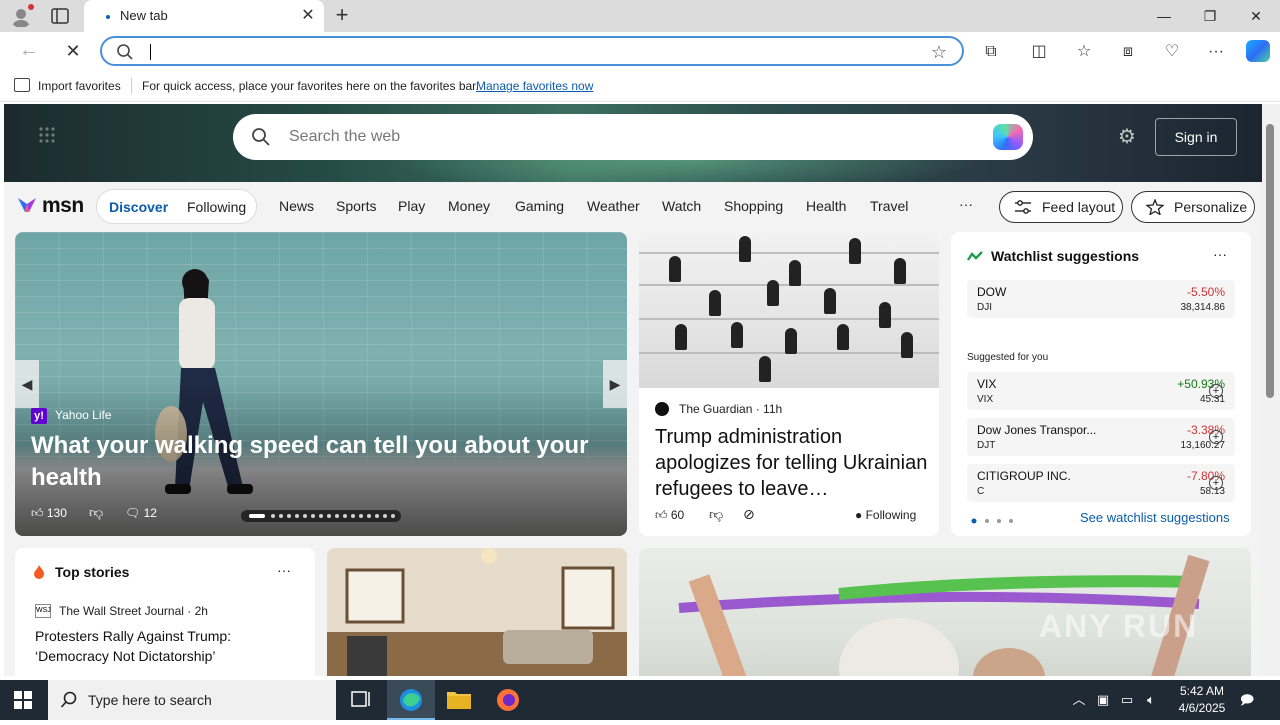 This screenshot has height=725, width=1280. Describe the element at coordinates (284, 570) in the screenshot. I see `top-stories-more-button: ···` at that location.